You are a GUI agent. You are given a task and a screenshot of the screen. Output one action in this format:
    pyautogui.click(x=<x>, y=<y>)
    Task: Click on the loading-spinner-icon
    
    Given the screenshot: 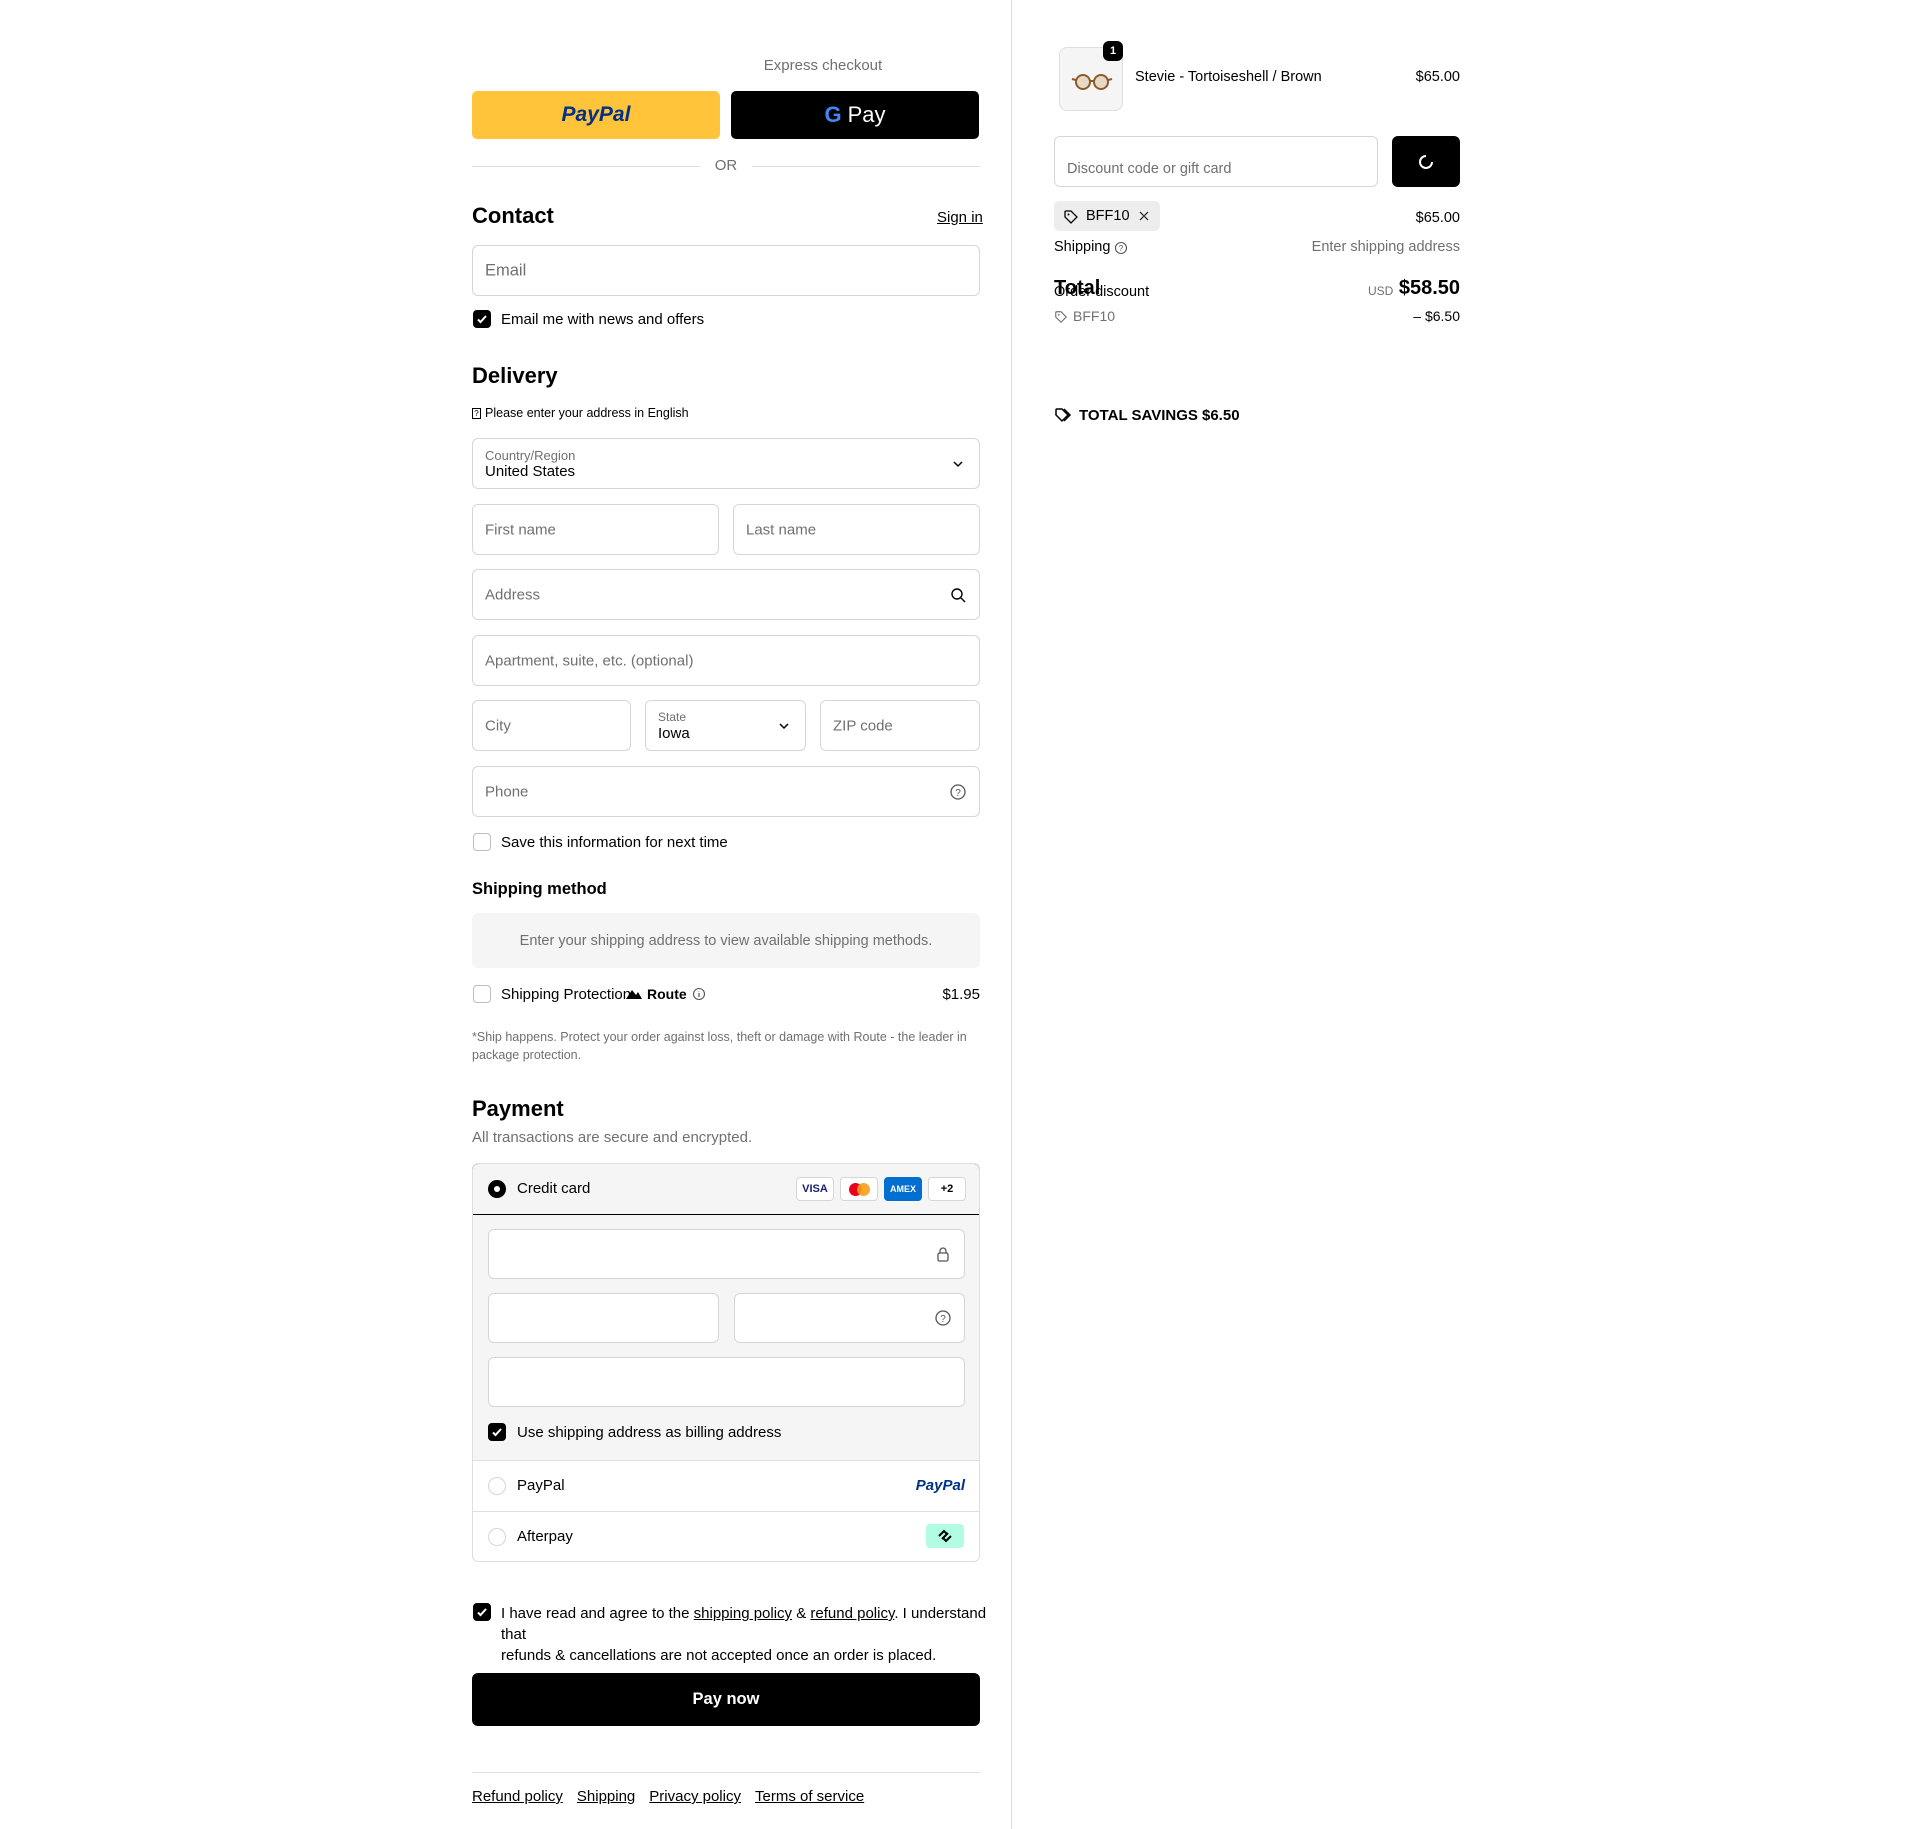 What is the action you would take?
    pyautogui.click(x=1426, y=162)
    